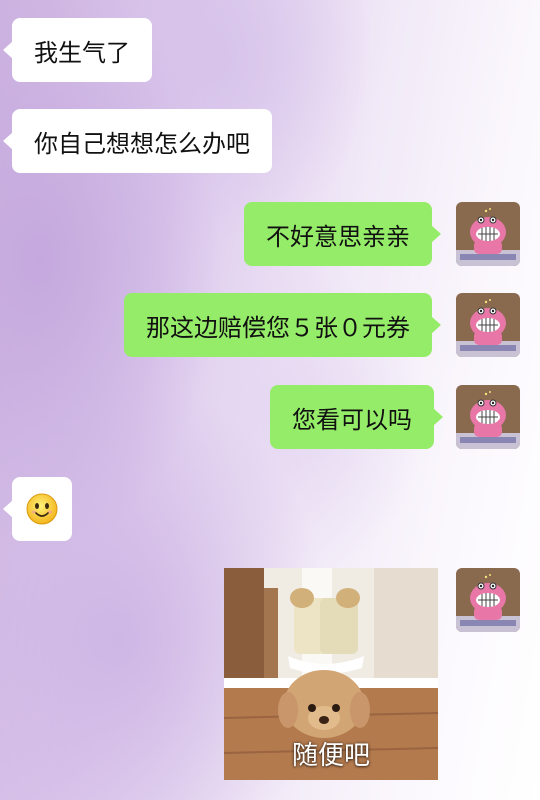  What do you see at coordinates (278, 327) in the screenshot?
I see `message-text: 那这边赔偿您５张０元券` at bounding box center [278, 327].